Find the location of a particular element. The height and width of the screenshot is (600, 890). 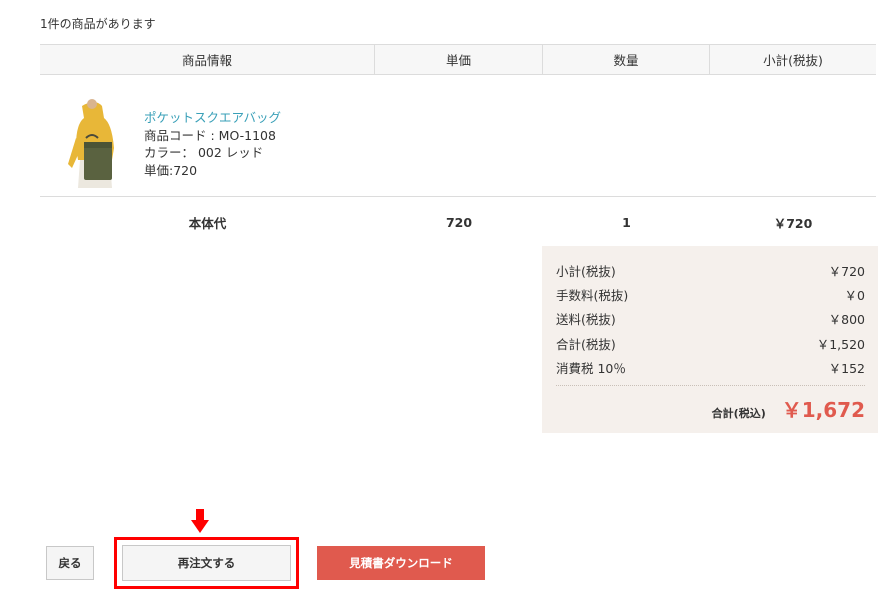

summary-line: 合計(税抜) ￥1,520 is located at coordinates (710, 343).